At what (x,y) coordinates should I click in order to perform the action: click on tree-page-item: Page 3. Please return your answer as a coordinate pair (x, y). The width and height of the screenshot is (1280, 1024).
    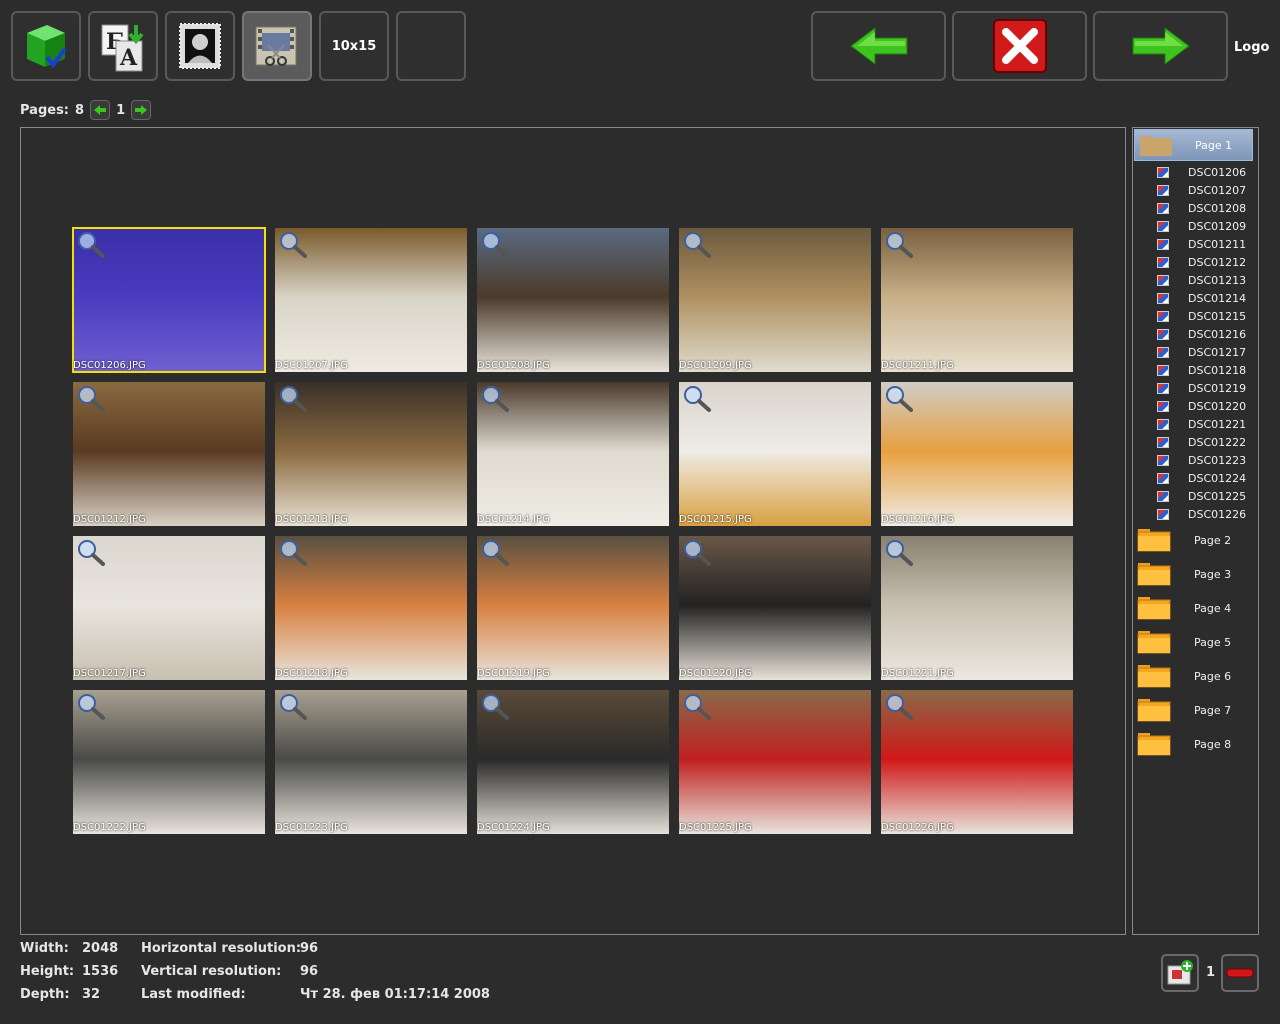
    Looking at the image, I should click on (1196, 574).